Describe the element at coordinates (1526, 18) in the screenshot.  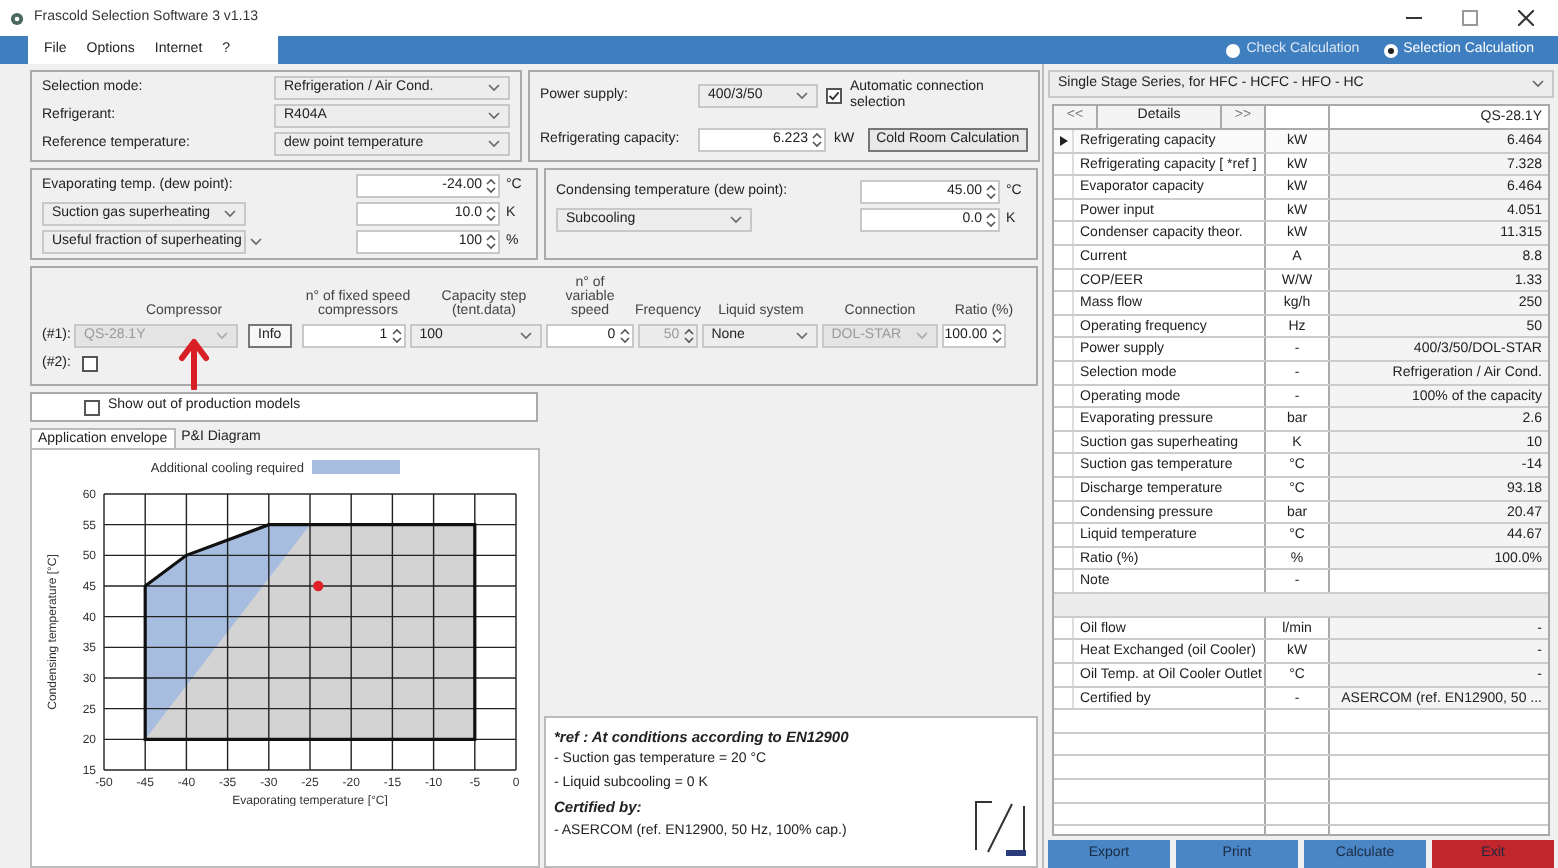
I see `close-icon` at that location.